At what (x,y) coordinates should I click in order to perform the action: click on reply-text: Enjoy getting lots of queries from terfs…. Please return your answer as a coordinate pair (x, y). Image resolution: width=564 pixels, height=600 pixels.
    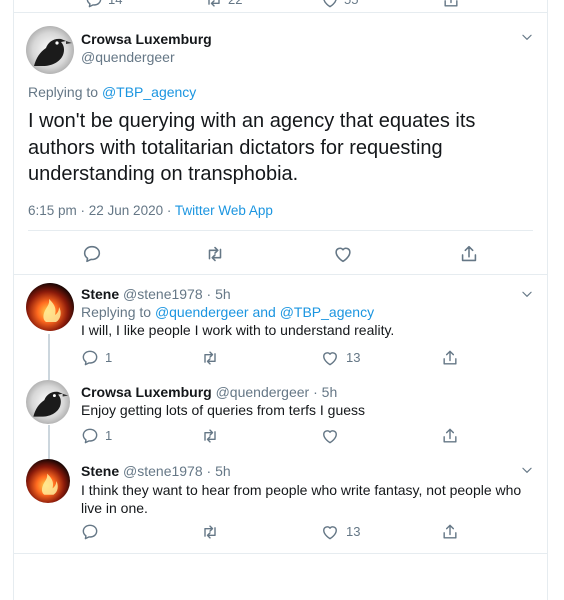
    Looking at the image, I should click on (223, 410).